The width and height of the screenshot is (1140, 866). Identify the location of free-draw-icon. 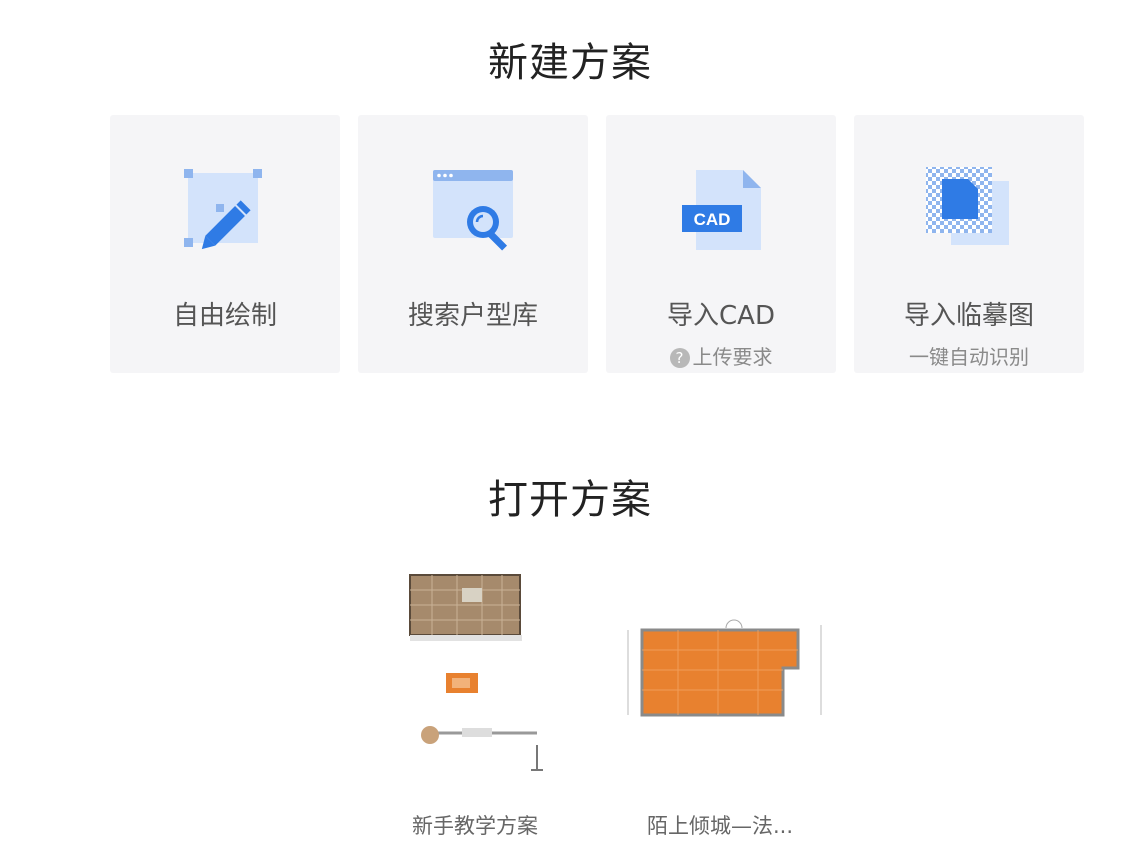
(223, 209).